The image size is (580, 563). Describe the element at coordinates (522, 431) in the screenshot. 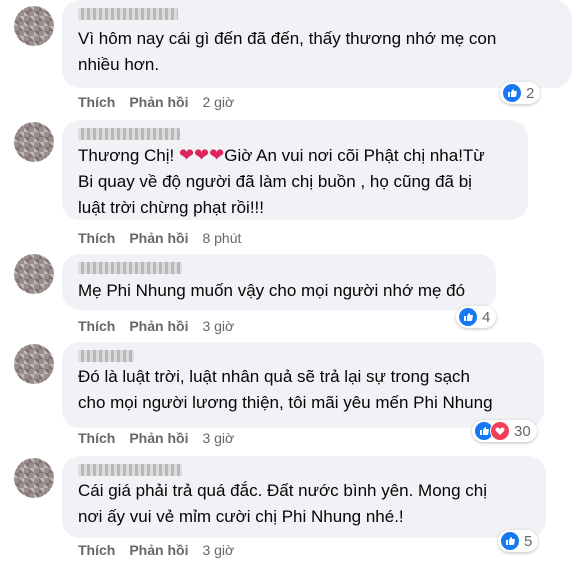

I see `reaction-count: 30` at that location.